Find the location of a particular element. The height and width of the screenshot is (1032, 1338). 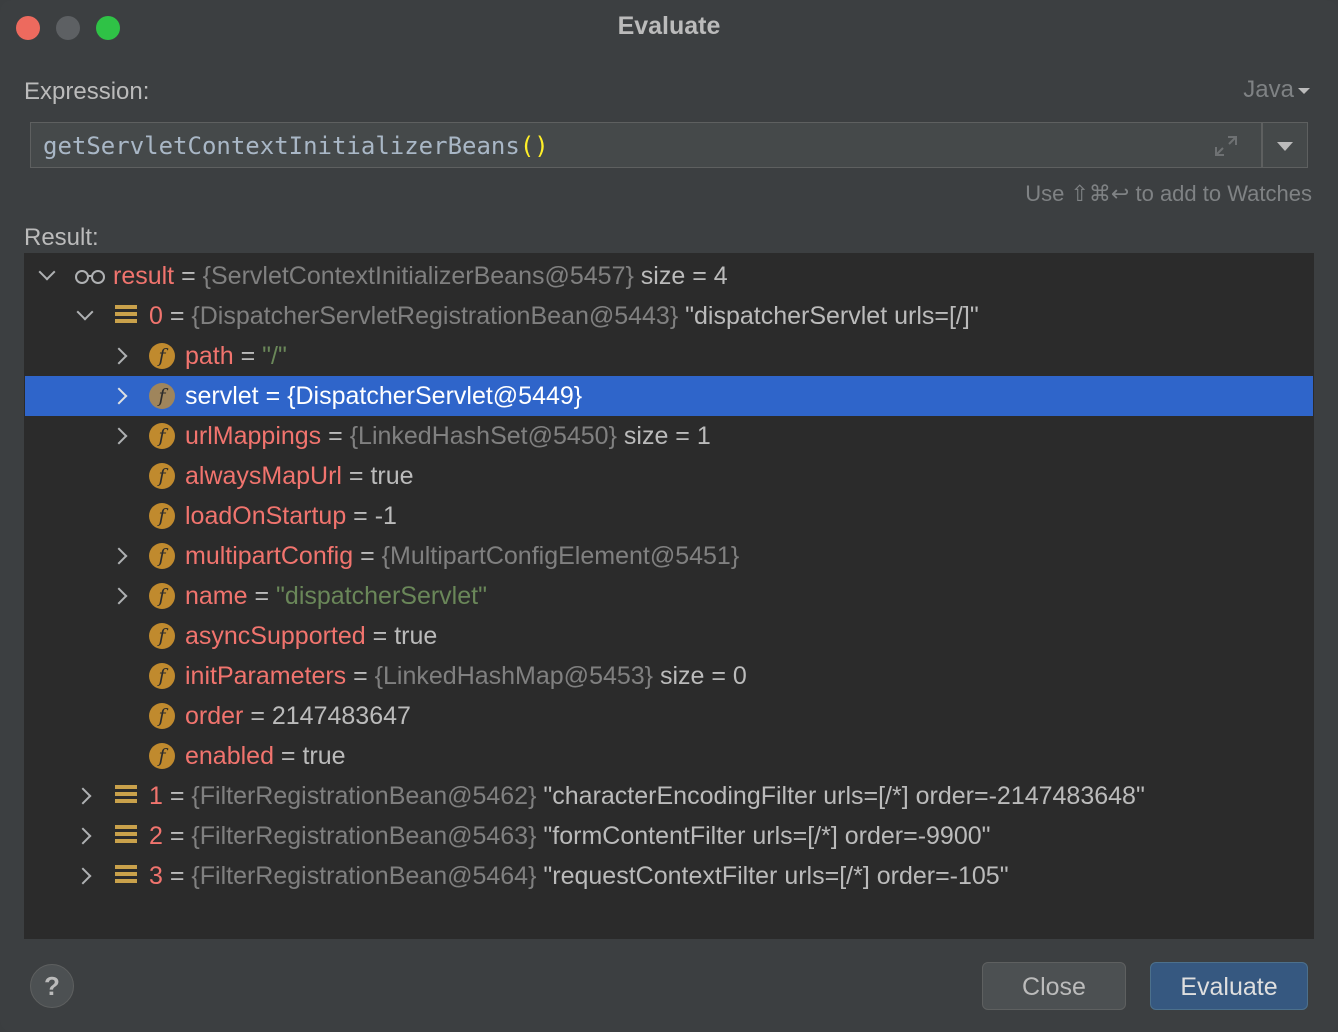

help-button: ? is located at coordinates (52, 986).